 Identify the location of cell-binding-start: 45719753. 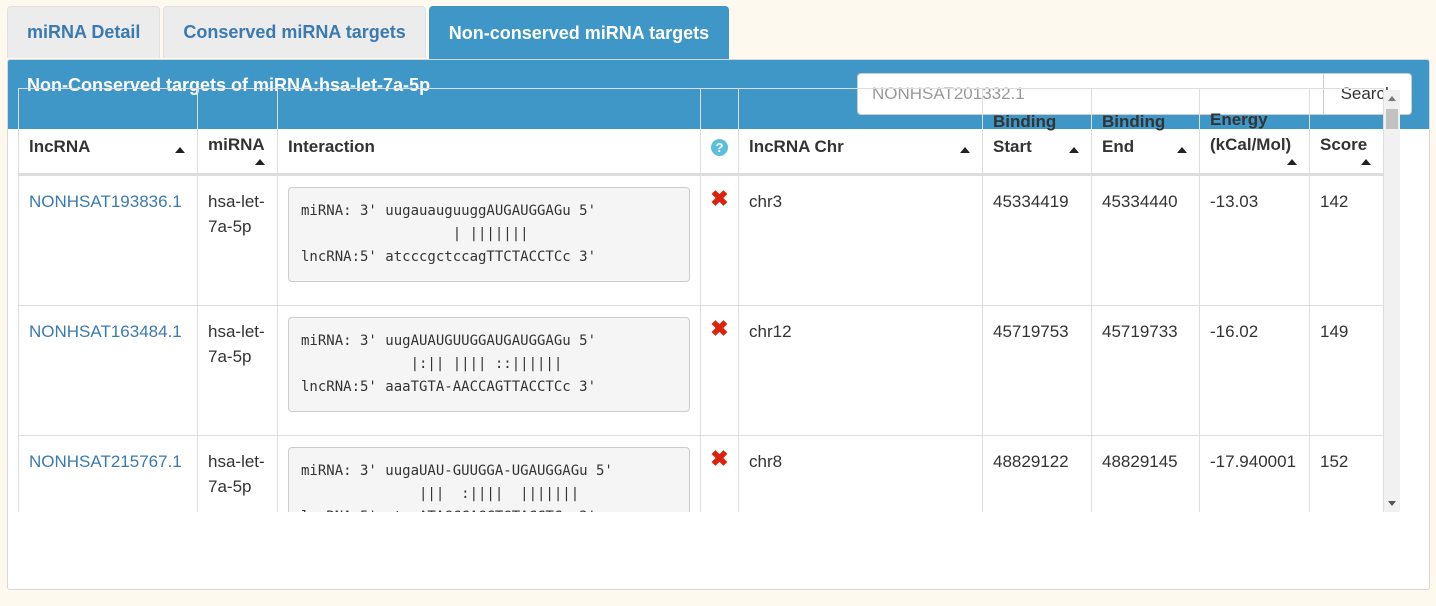
(1037, 370).